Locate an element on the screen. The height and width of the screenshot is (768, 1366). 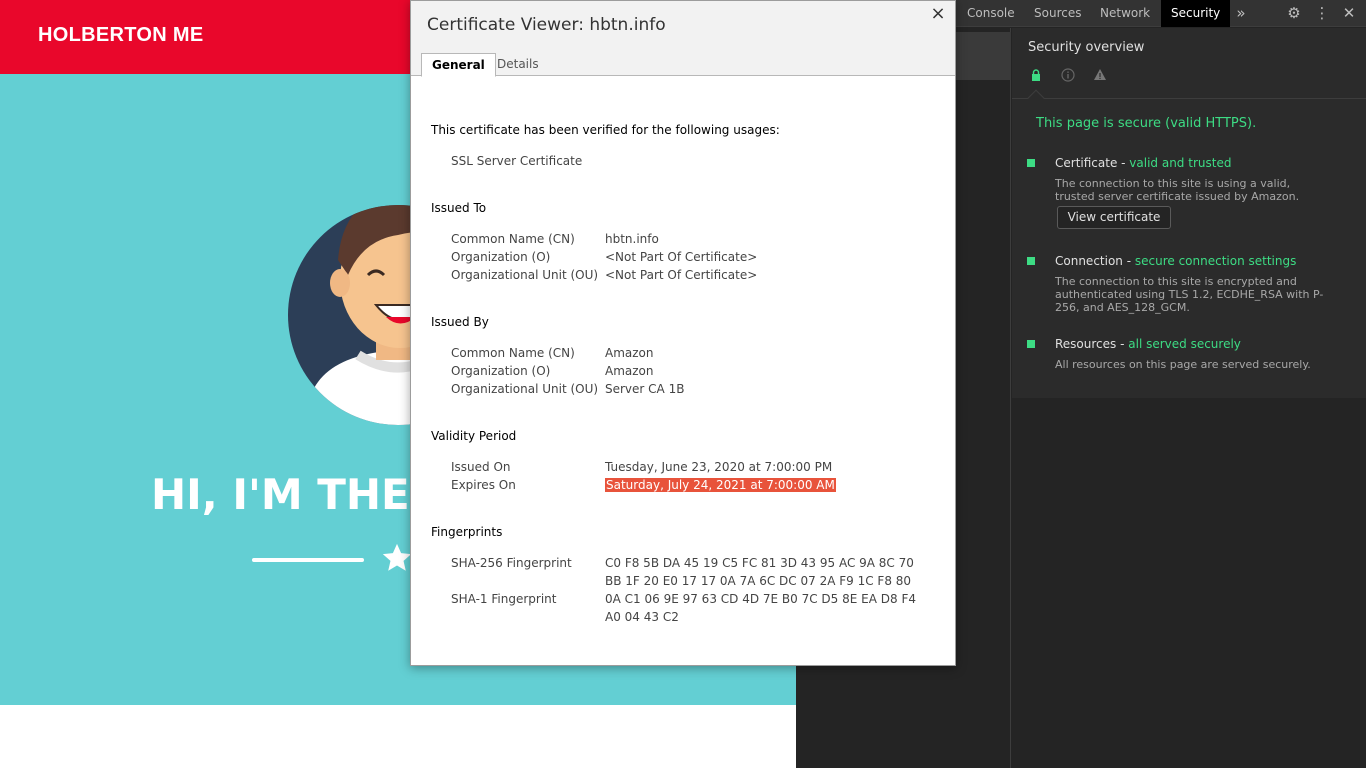
tab-security: Security is located at coordinates (1196, 13).